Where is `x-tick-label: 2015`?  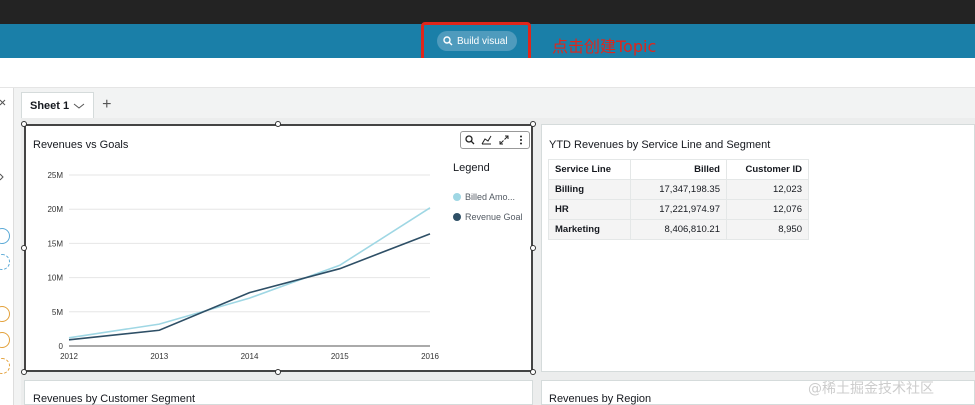 x-tick-label: 2015 is located at coordinates (340, 356).